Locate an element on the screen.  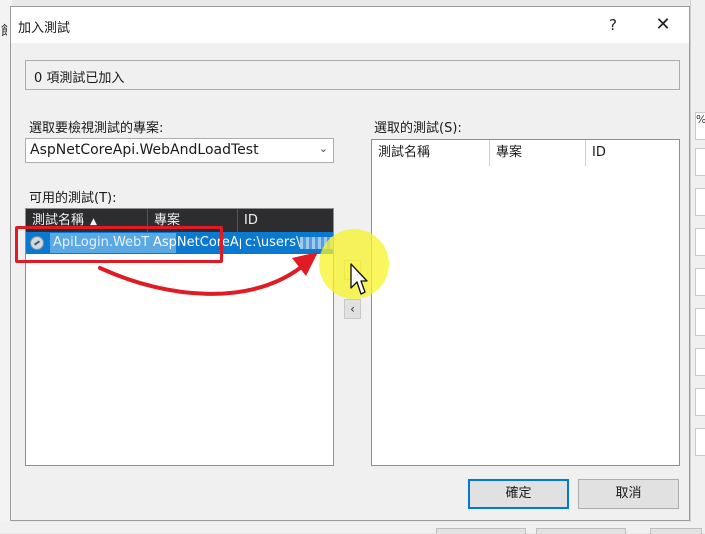
selected-tests-header: 測試名稱 專案 ID is located at coordinates (525, 153).